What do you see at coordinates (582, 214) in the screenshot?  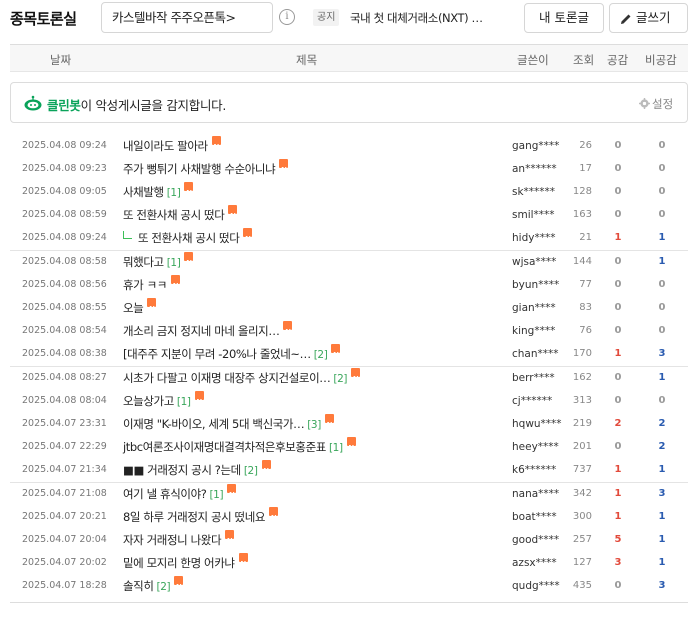 I see `post-views: 163` at bounding box center [582, 214].